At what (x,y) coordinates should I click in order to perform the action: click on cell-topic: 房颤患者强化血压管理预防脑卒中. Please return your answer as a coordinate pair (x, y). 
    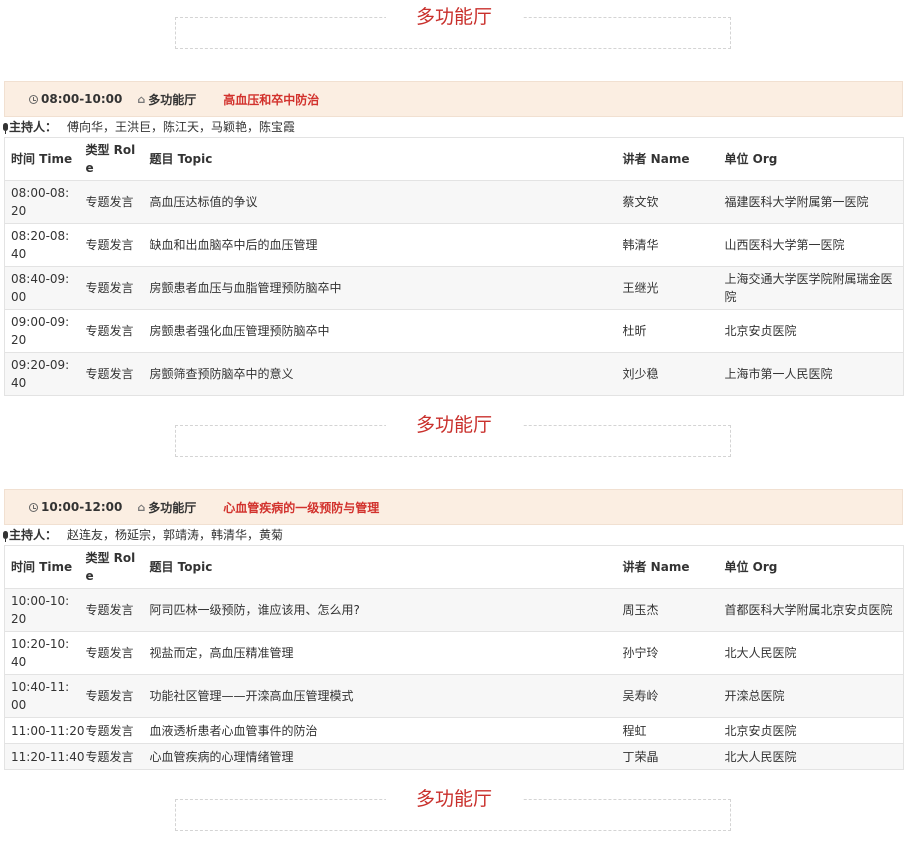
    Looking at the image, I should click on (380, 331).